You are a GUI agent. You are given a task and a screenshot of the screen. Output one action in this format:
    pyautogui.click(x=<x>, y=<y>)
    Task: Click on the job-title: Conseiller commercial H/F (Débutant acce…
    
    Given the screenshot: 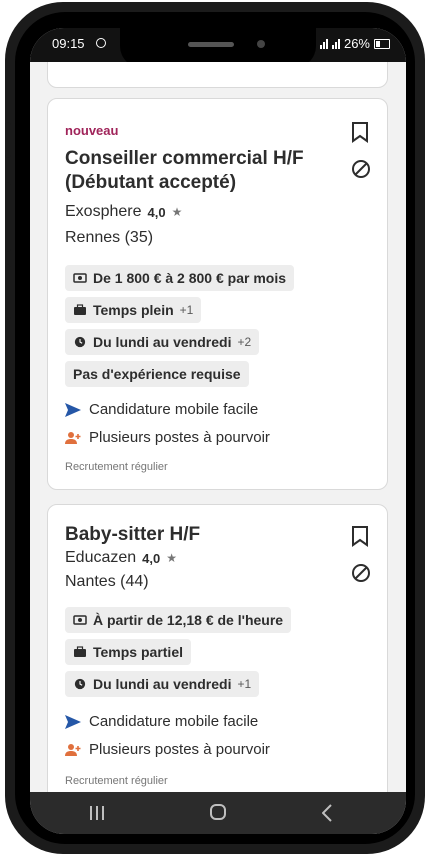 What is the action you would take?
    pyautogui.click(x=200, y=171)
    